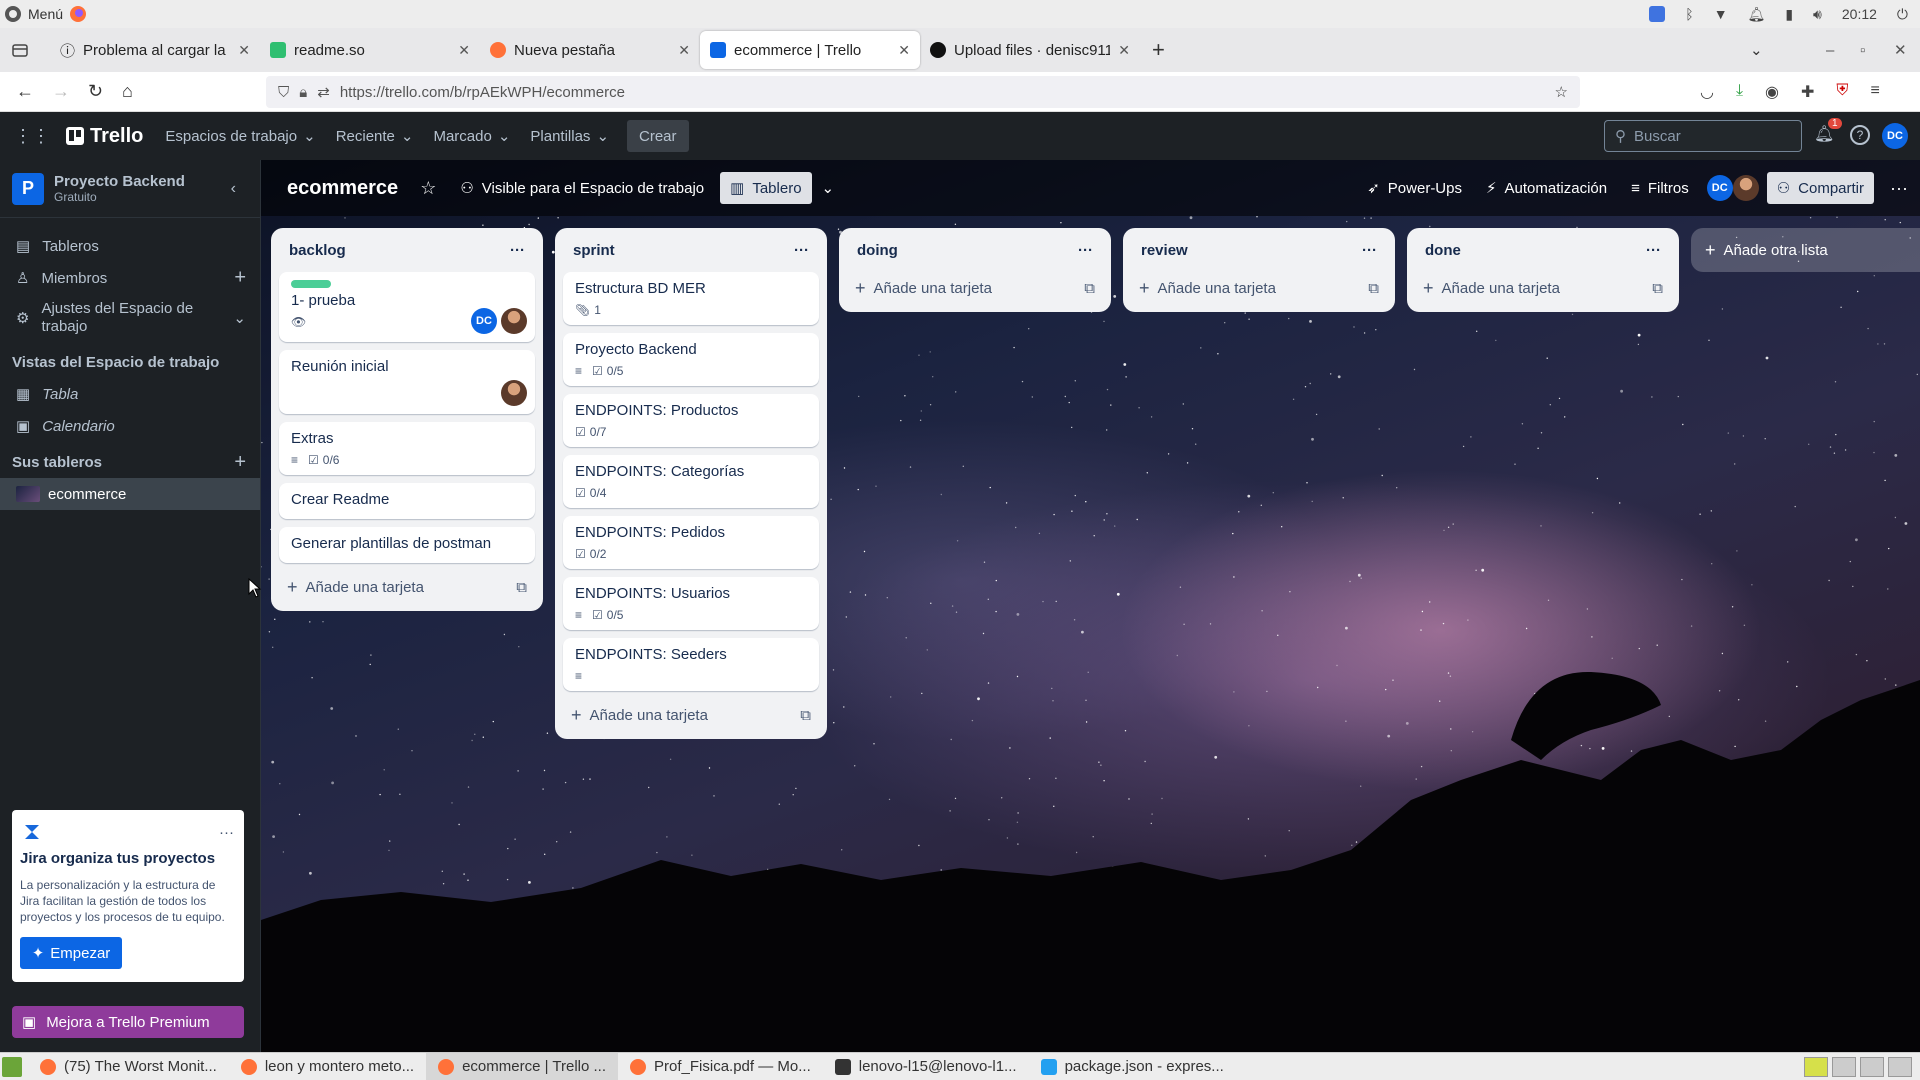 This screenshot has height=1080, width=1920. I want to click on sidebar-board-ecommerce: ecommerce, so click(130, 494).